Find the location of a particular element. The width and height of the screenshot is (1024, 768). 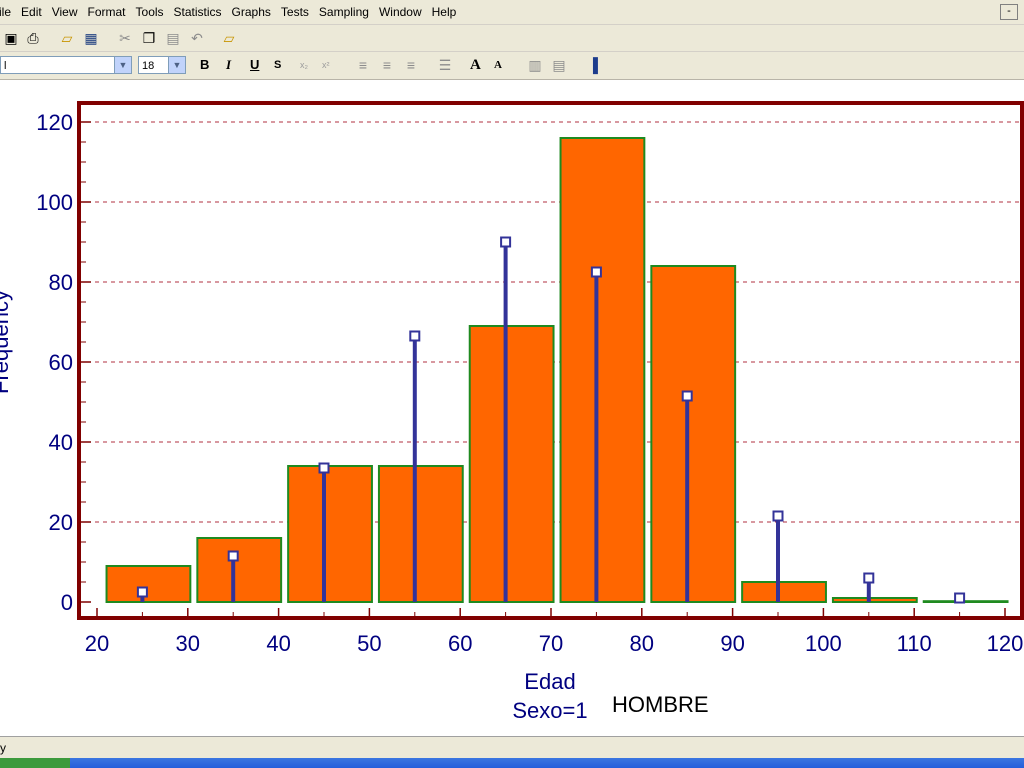

y-tick-label: 20 is located at coordinates (61, 522).